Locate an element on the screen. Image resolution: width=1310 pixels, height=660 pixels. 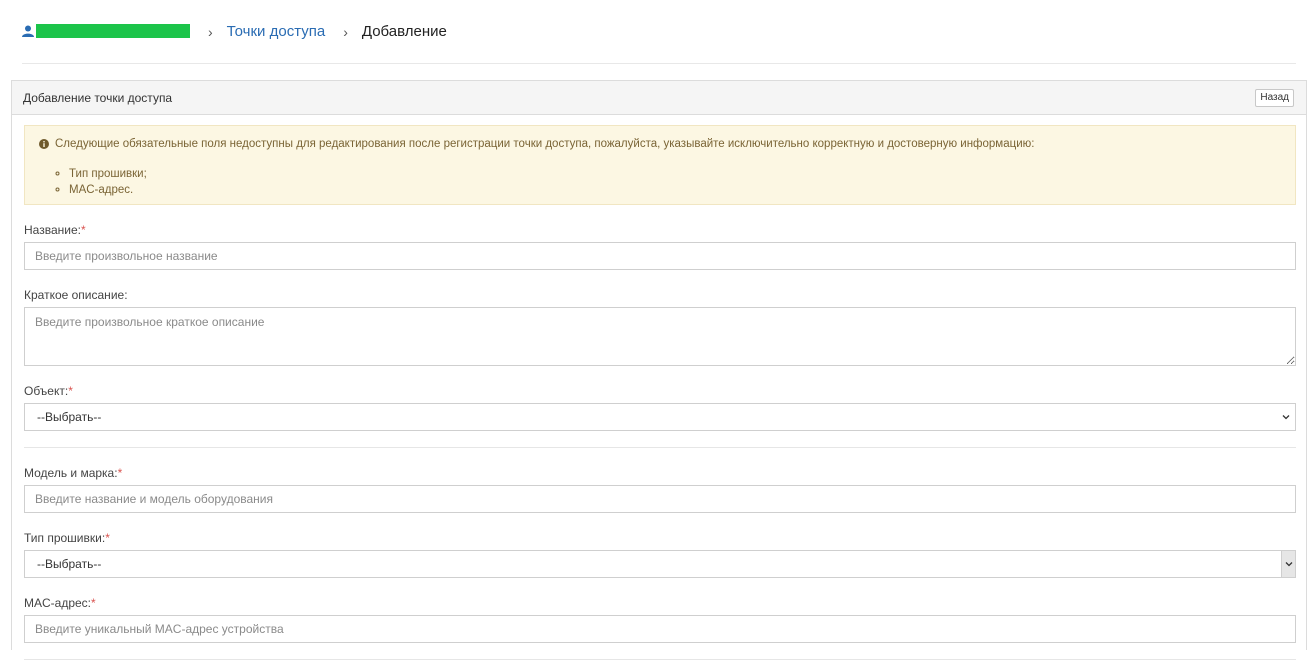
breadcrumb: › Точки доступа › Добавление is located at coordinates (659, 32).